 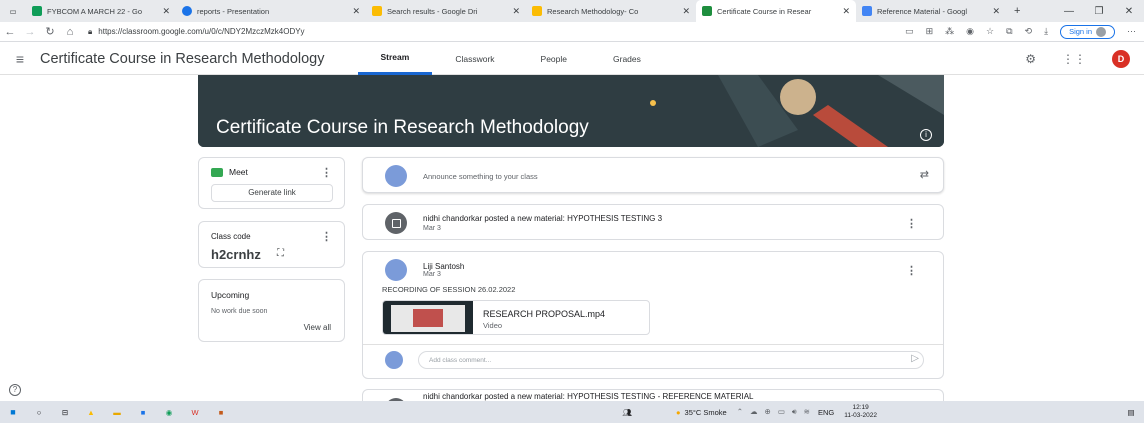 I want to click on tab-stream: Stream, so click(x=395, y=59).